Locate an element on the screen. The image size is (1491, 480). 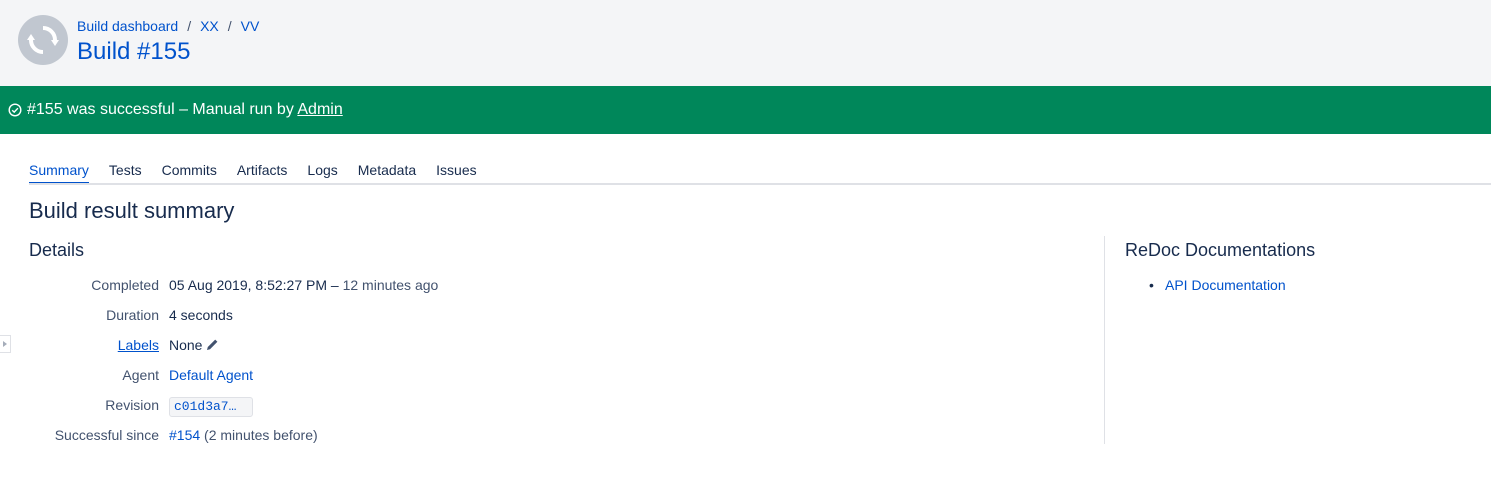
duration-label: Duration is located at coordinates (132, 315).